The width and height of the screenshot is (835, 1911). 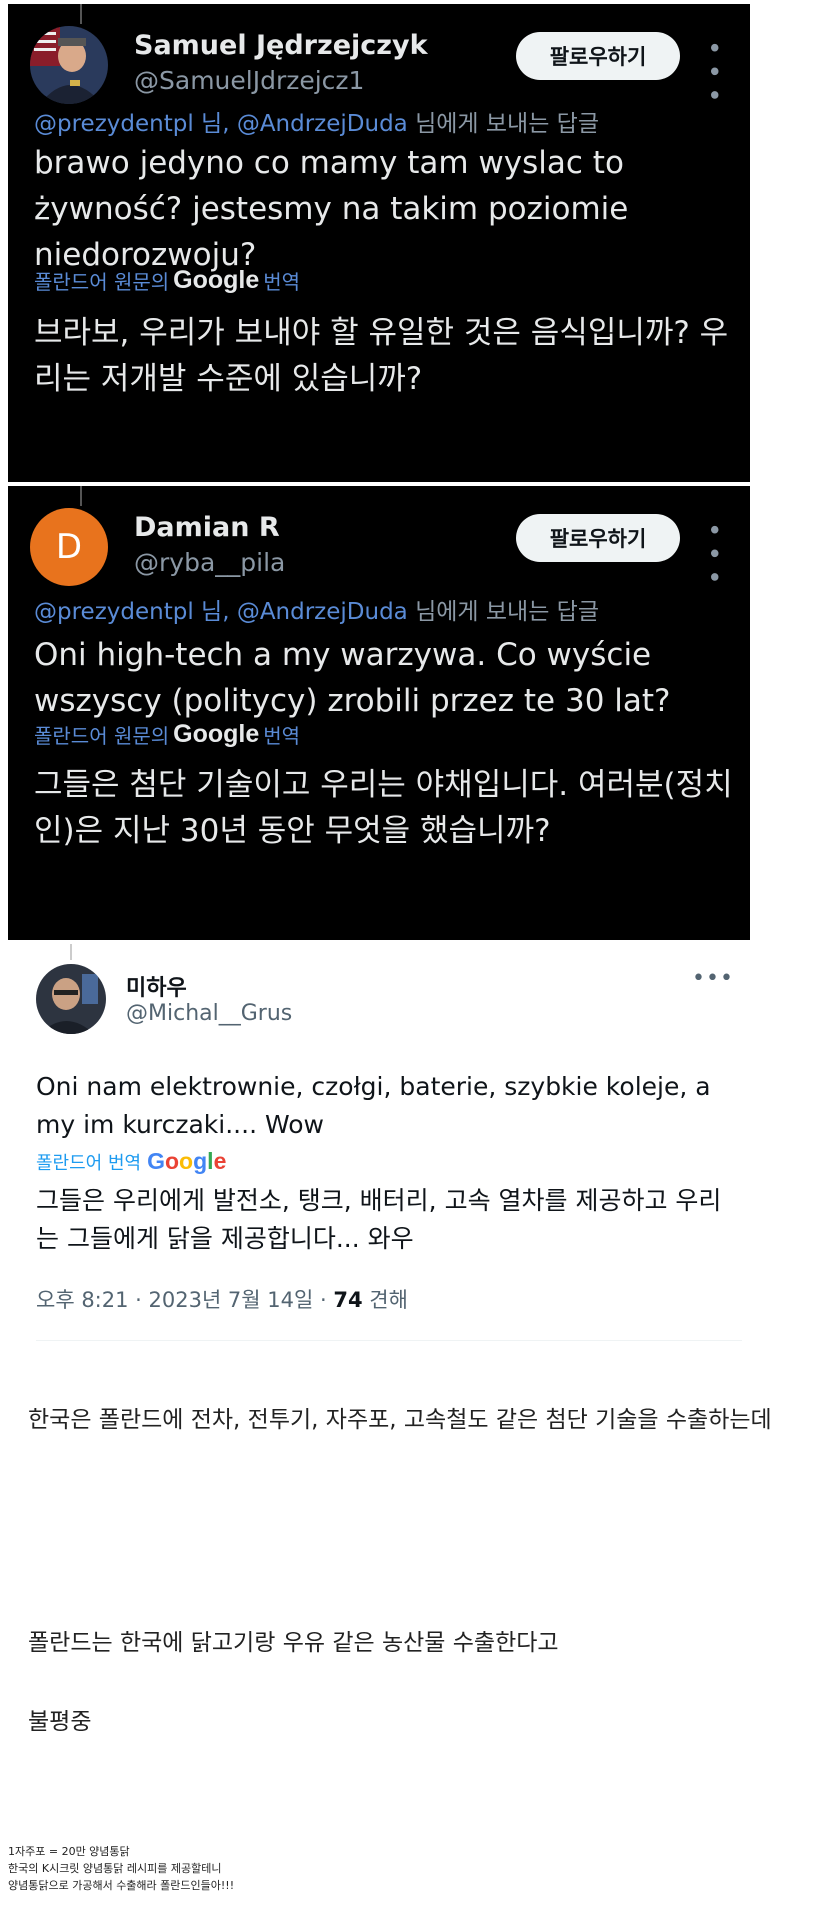 I want to click on view-label: 견해, so click(x=385, y=1300).